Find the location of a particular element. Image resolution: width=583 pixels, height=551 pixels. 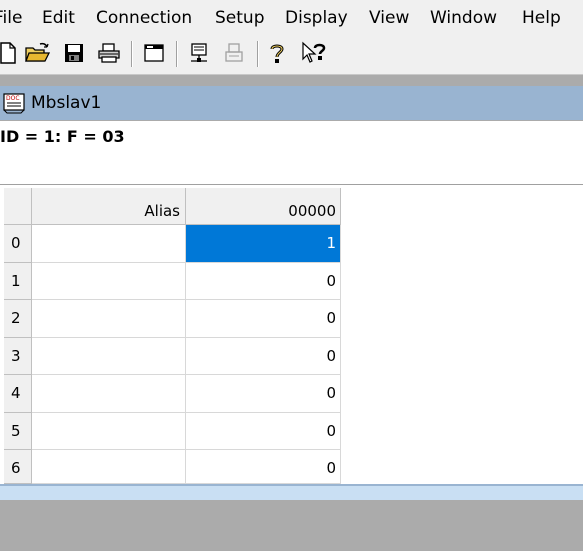

help-icon is located at coordinates (277, 53).